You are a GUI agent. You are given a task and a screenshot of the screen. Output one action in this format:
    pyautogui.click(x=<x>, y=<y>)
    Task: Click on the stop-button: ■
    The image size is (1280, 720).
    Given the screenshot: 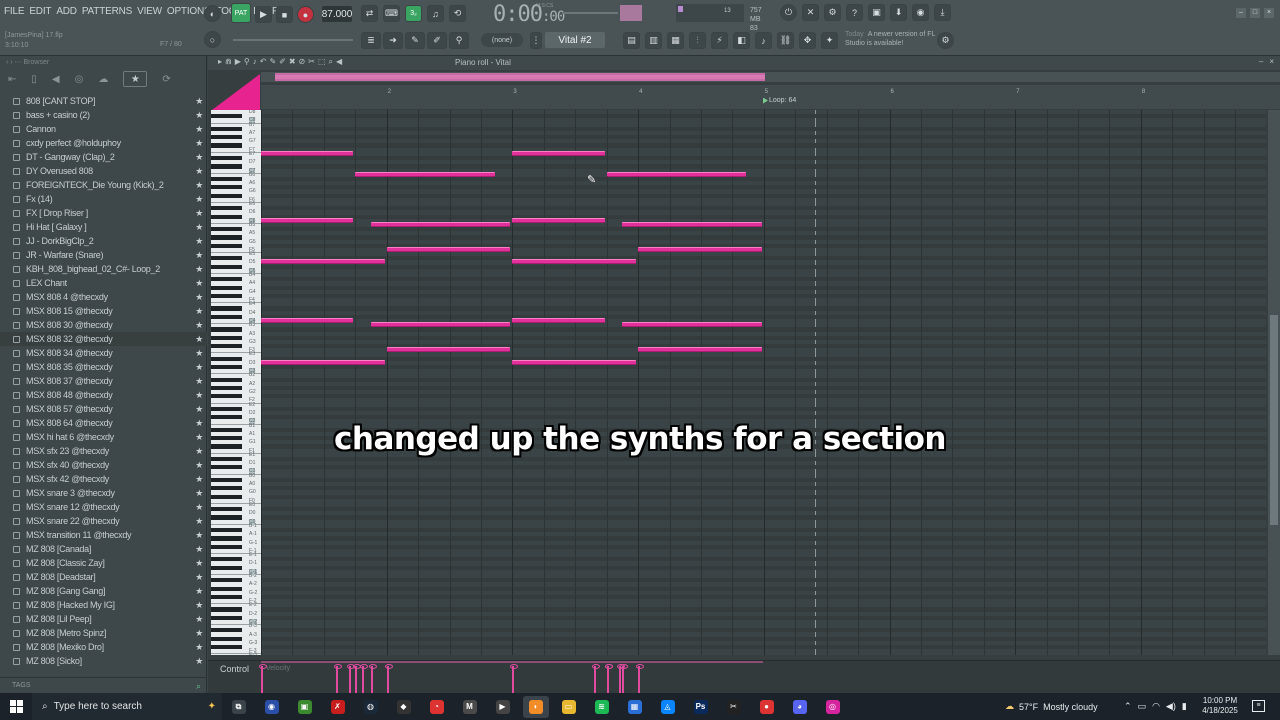 What is the action you would take?
    pyautogui.click(x=284, y=14)
    